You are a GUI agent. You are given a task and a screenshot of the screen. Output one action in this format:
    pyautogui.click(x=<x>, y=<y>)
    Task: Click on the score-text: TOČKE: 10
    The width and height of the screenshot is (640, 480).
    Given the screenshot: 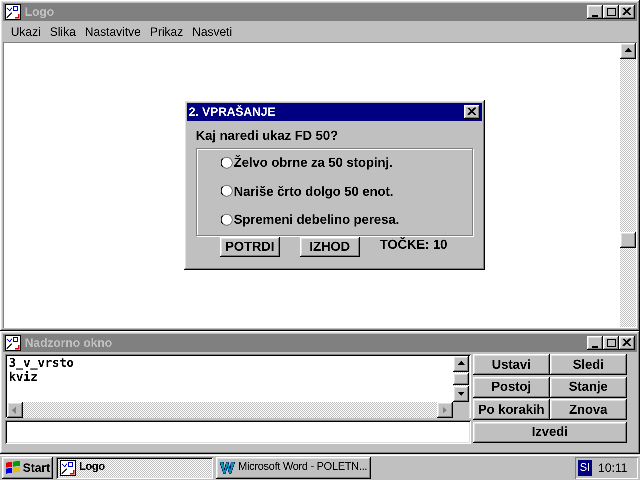 What is the action you would take?
    pyautogui.click(x=414, y=245)
    